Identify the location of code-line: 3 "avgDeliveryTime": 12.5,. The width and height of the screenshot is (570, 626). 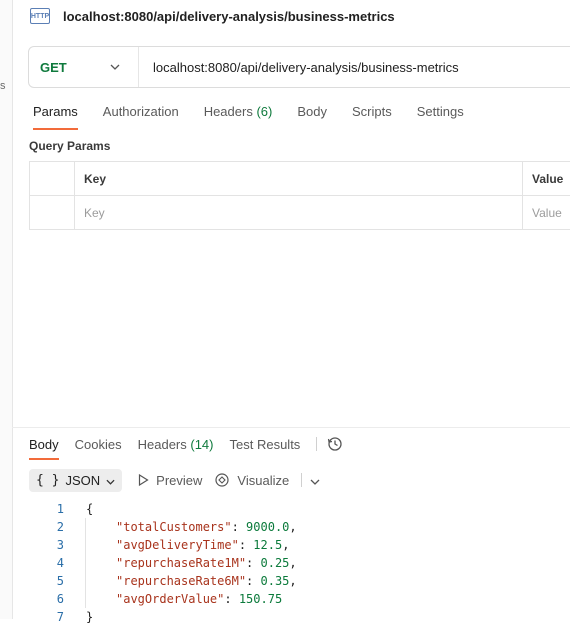
(168, 545).